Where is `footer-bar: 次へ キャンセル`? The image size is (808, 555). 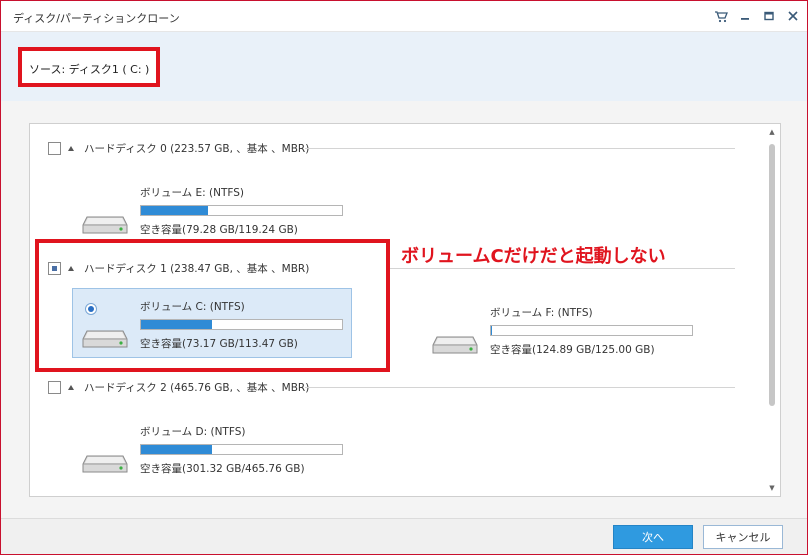 footer-bar: 次へ キャンセル is located at coordinates (404, 536).